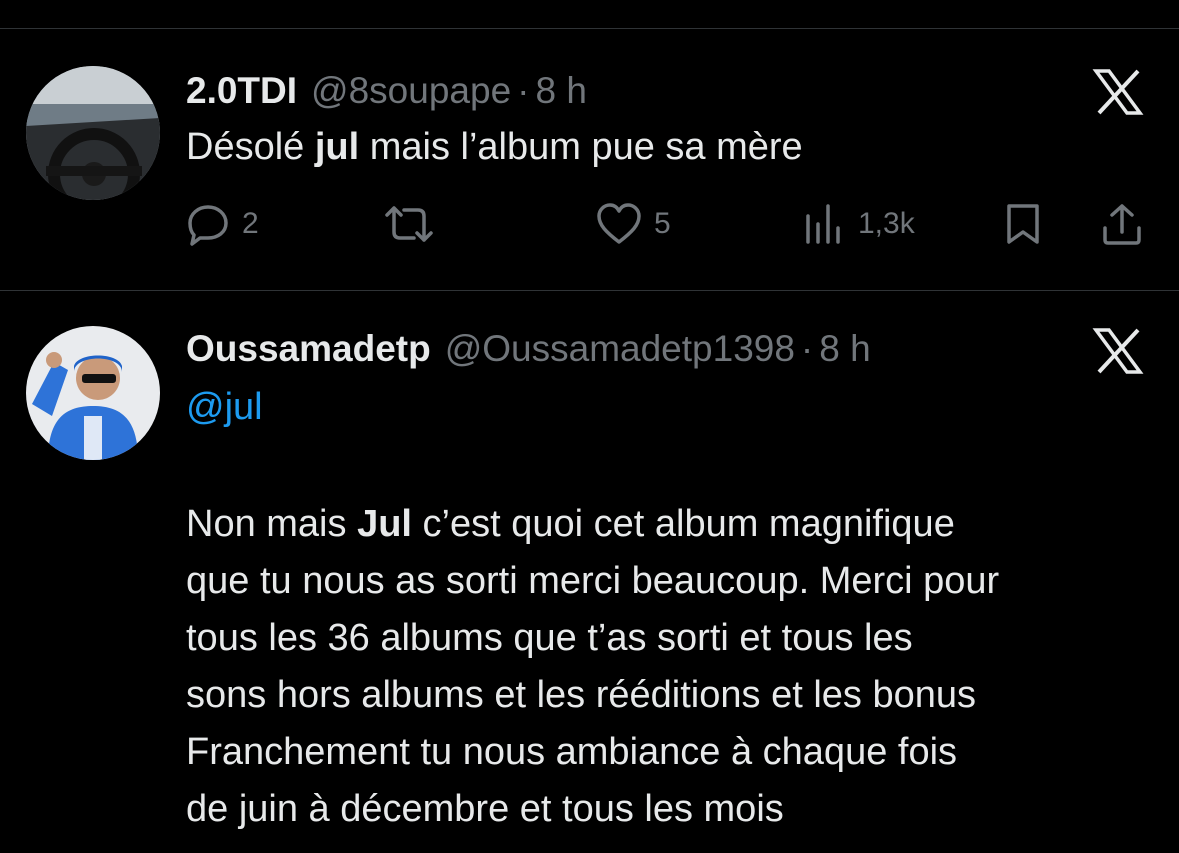 Image resolution: width=1179 pixels, height=853 pixels. I want to click on like-button: 5, so click(633, 224).